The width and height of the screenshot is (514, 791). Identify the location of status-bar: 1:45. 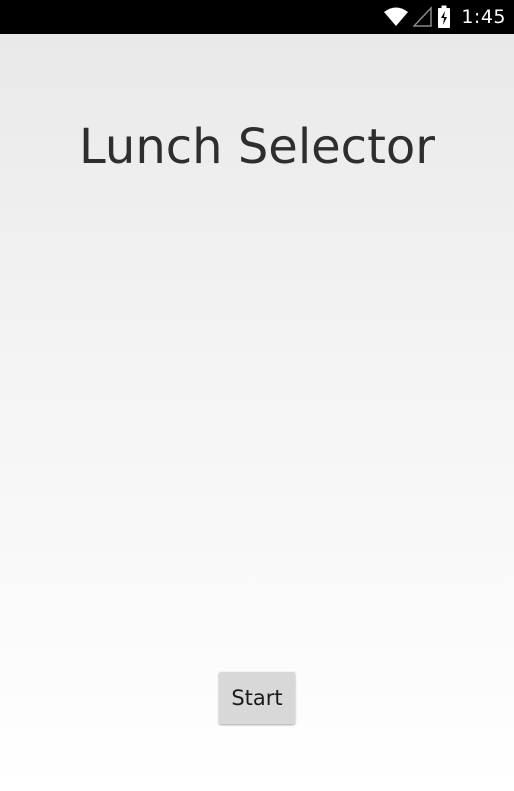
(257, 17).